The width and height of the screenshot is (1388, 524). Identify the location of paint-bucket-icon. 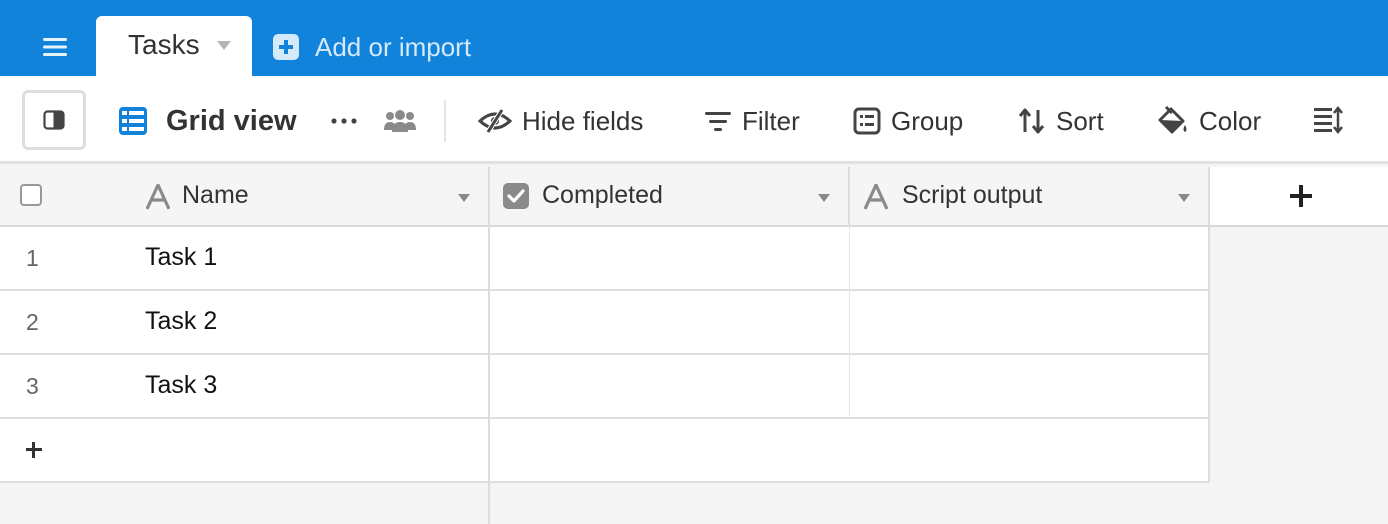
(1172, 120).